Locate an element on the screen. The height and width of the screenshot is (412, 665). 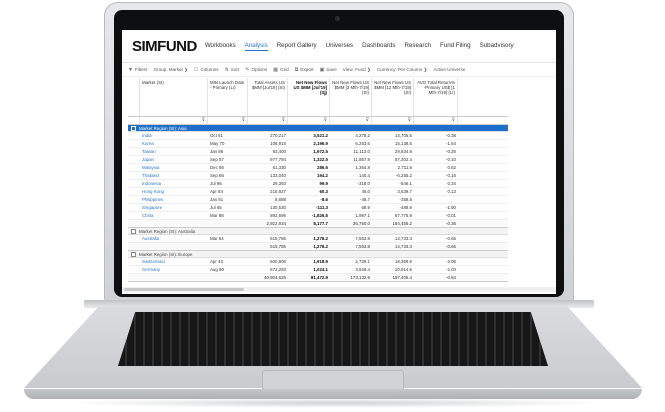
column-header: Net New Flows US $MM [Jul'19] (SI) ▼ is located at coordinates (309, 97).